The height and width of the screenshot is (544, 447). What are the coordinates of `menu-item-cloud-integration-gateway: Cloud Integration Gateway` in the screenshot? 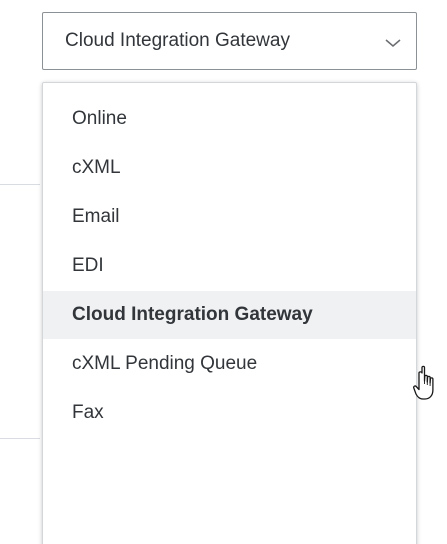 It's located at (229, 315).